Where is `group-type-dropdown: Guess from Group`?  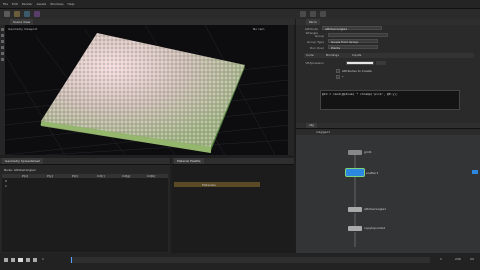
group-type-dropdown: Guess from Group is located at coordinates (353, 41).